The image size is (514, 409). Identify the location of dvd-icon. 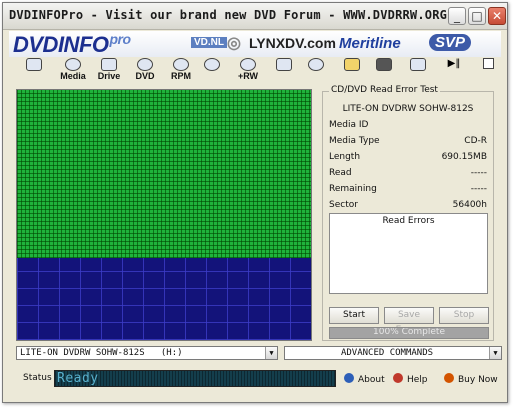
(145, 64).